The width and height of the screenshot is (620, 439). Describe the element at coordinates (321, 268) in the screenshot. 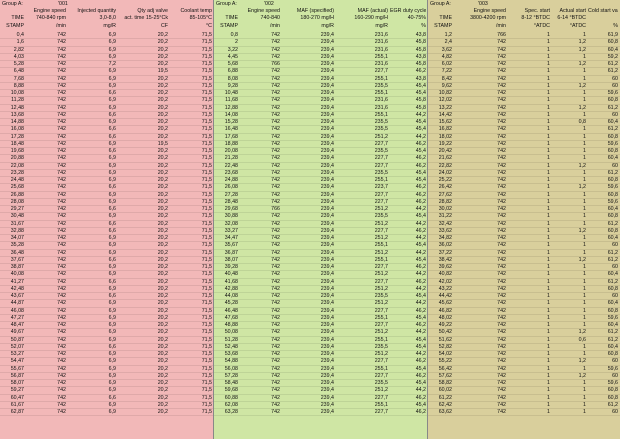

I see `table-row: 39,28 742 239,4 227,7 46,2` at that location.